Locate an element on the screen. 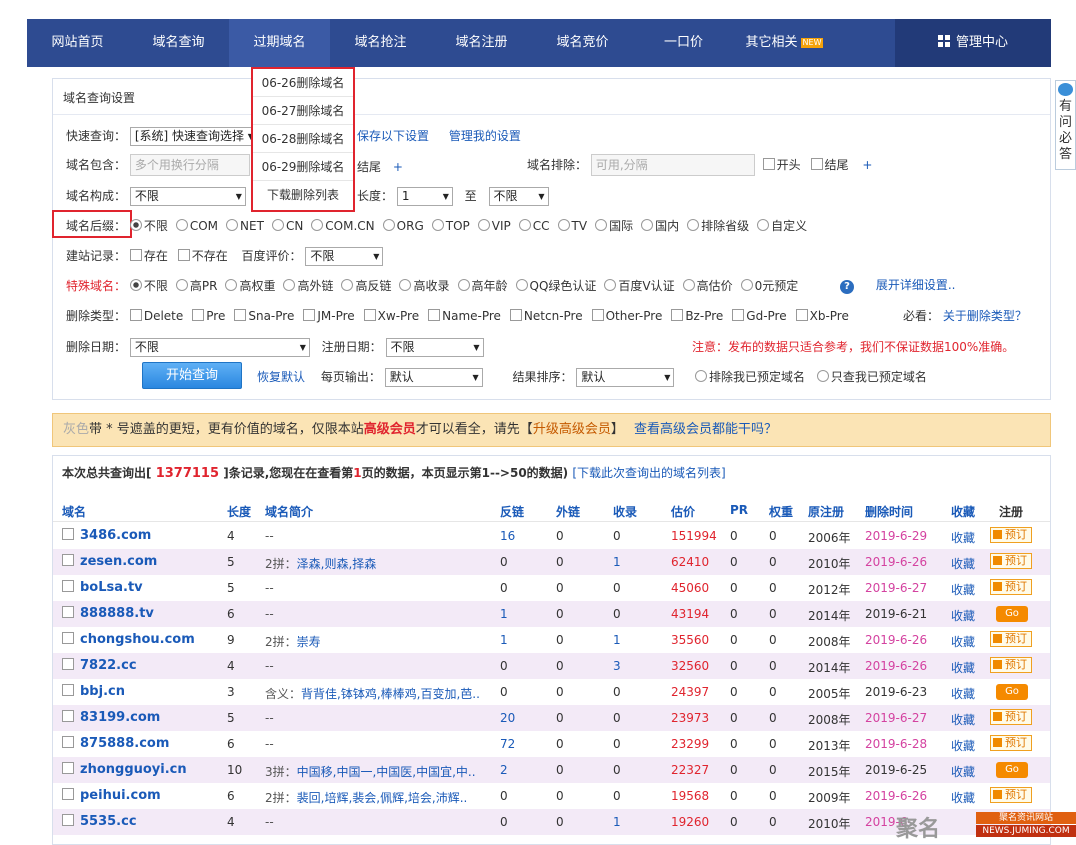 The image size is (1076, 845). indexed-cell: 3 is located at coordinates (617, 666).